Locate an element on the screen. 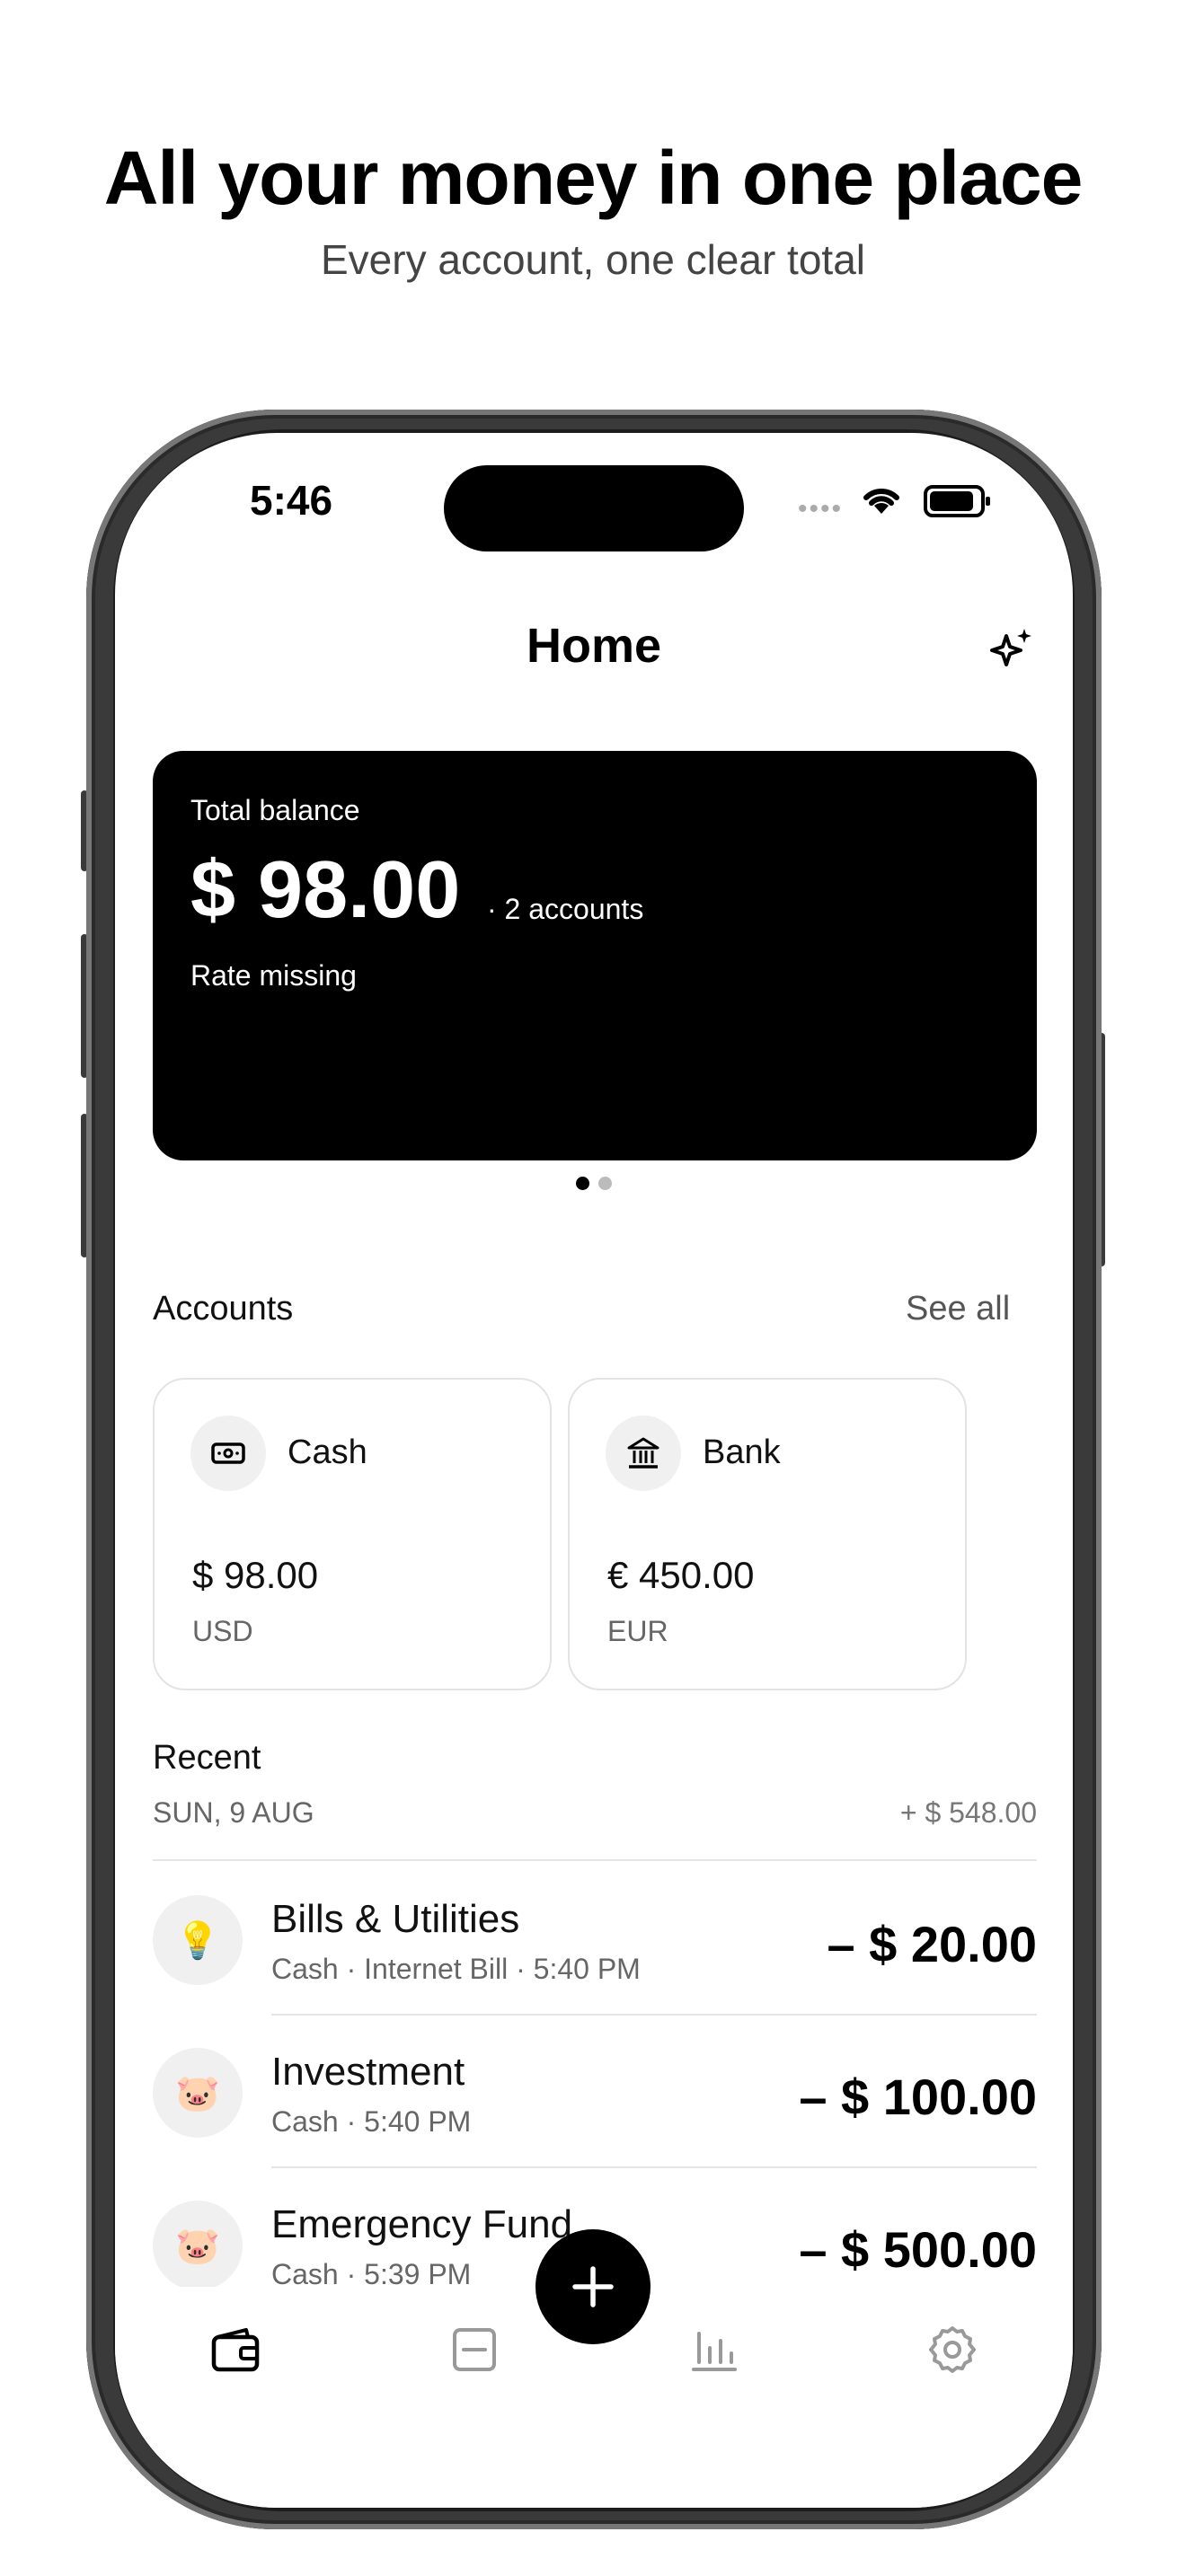  plus-icon is located at coordinates (593, 2286).